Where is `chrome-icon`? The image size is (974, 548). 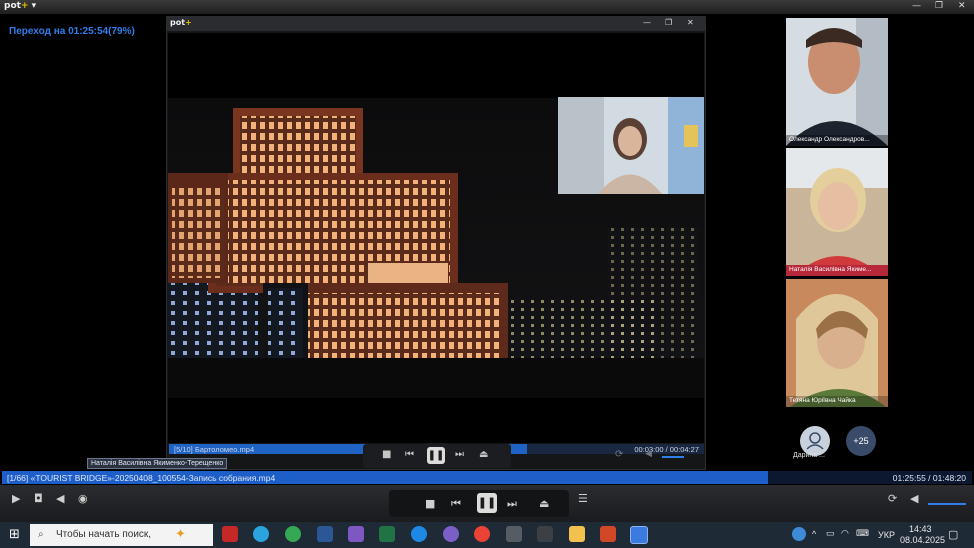 chrome-icon is located at coordinates (293, 534).